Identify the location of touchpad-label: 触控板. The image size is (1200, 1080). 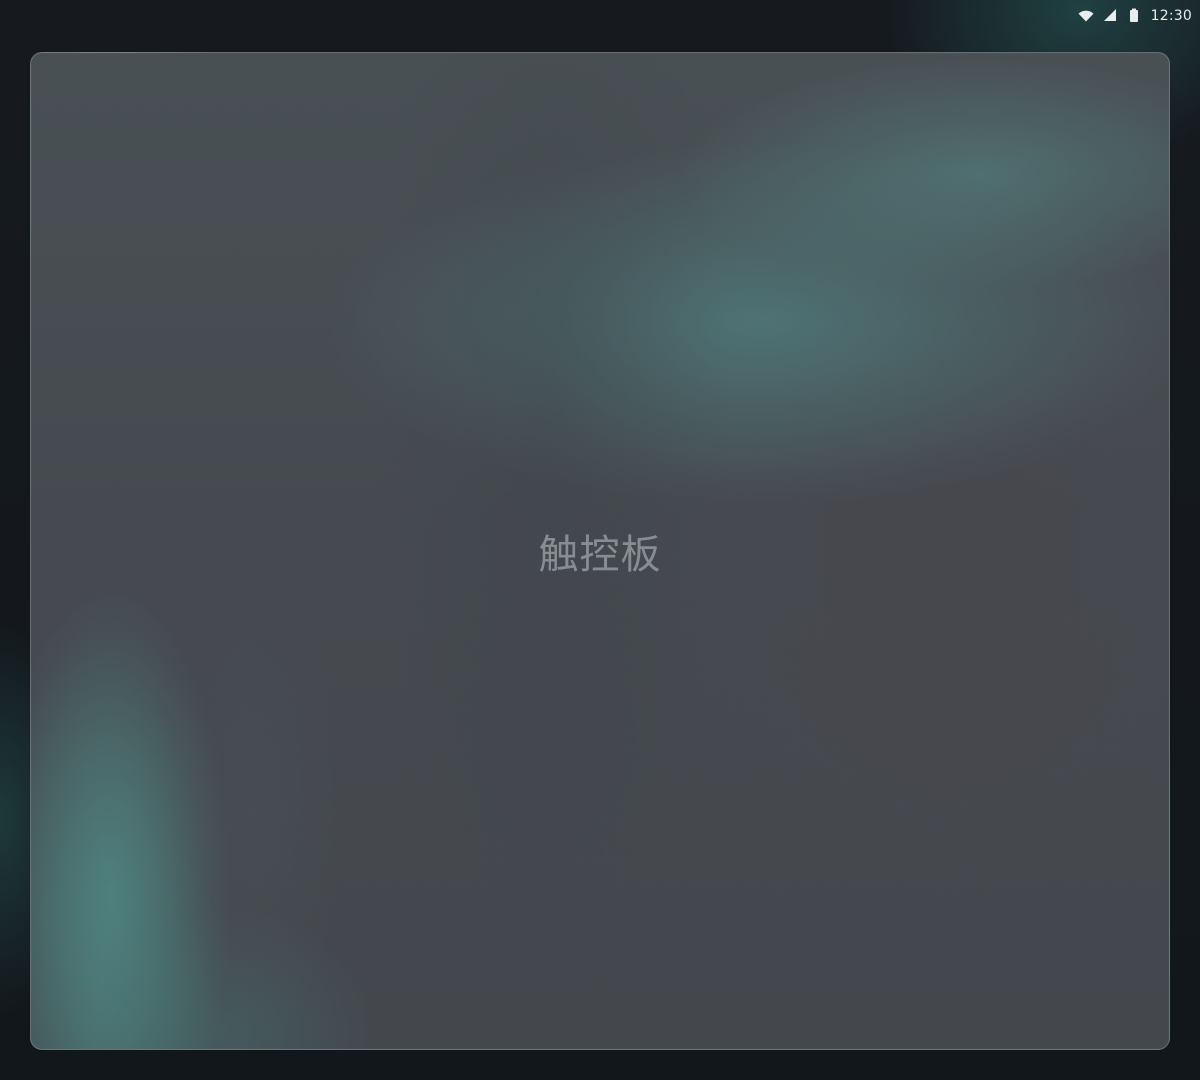
(600, 555).